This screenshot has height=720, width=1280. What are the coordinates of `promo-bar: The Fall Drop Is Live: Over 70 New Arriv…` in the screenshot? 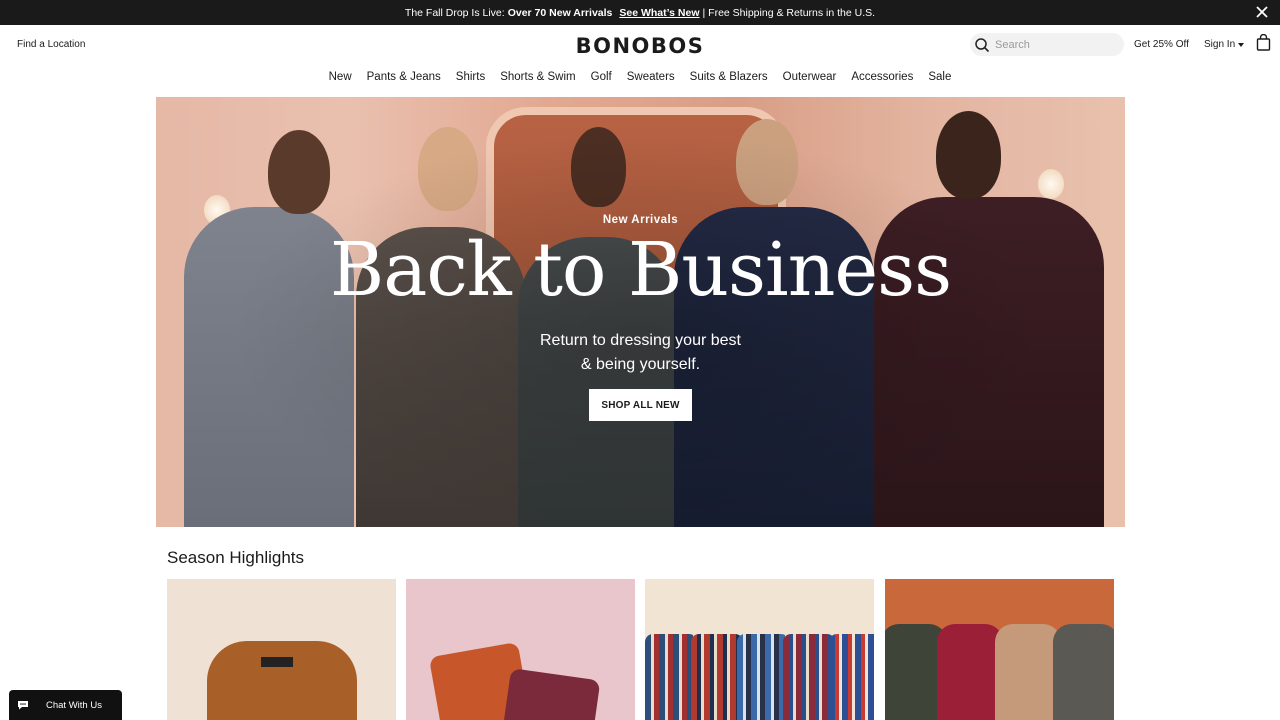 It's located at (640, 12).